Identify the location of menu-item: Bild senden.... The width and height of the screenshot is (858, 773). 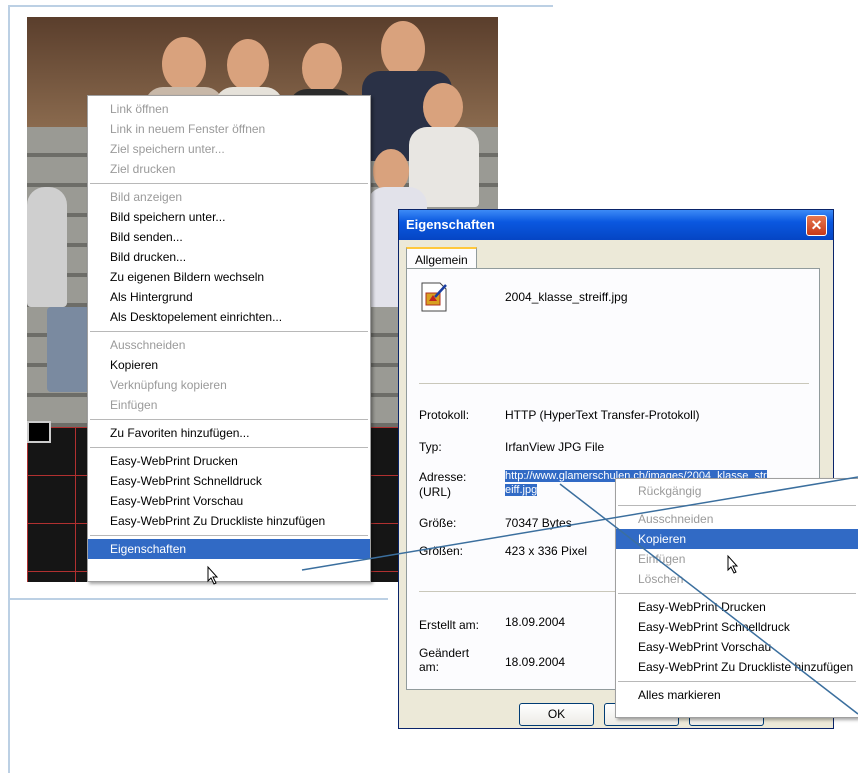
(229, 237).